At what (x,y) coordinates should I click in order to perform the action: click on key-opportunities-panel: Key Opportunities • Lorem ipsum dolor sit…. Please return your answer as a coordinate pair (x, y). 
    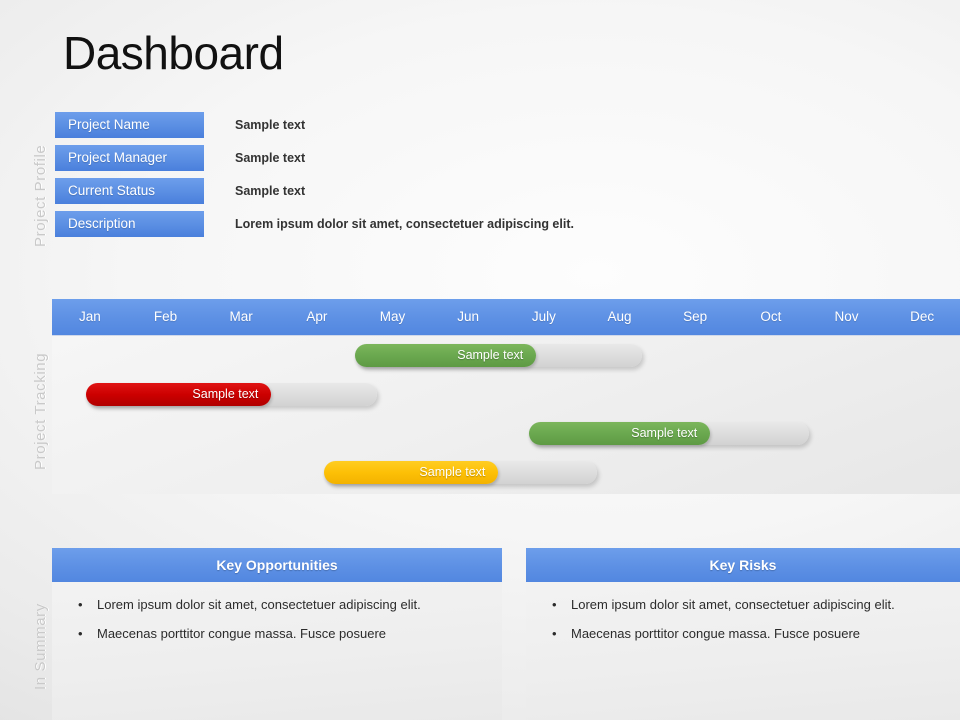
    Looking at the image, I should click on (277, 634).